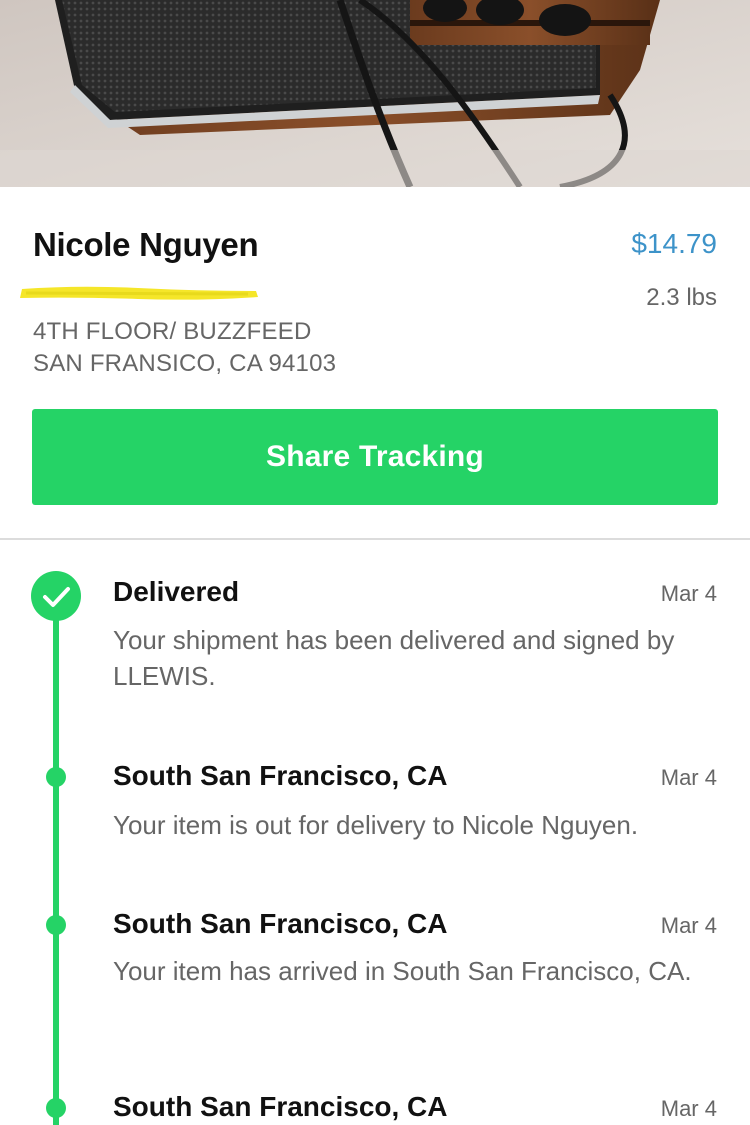  Describe the element at coordinates (139, 294) in the screenshot. I see `redacted-tracking-number` at that location.